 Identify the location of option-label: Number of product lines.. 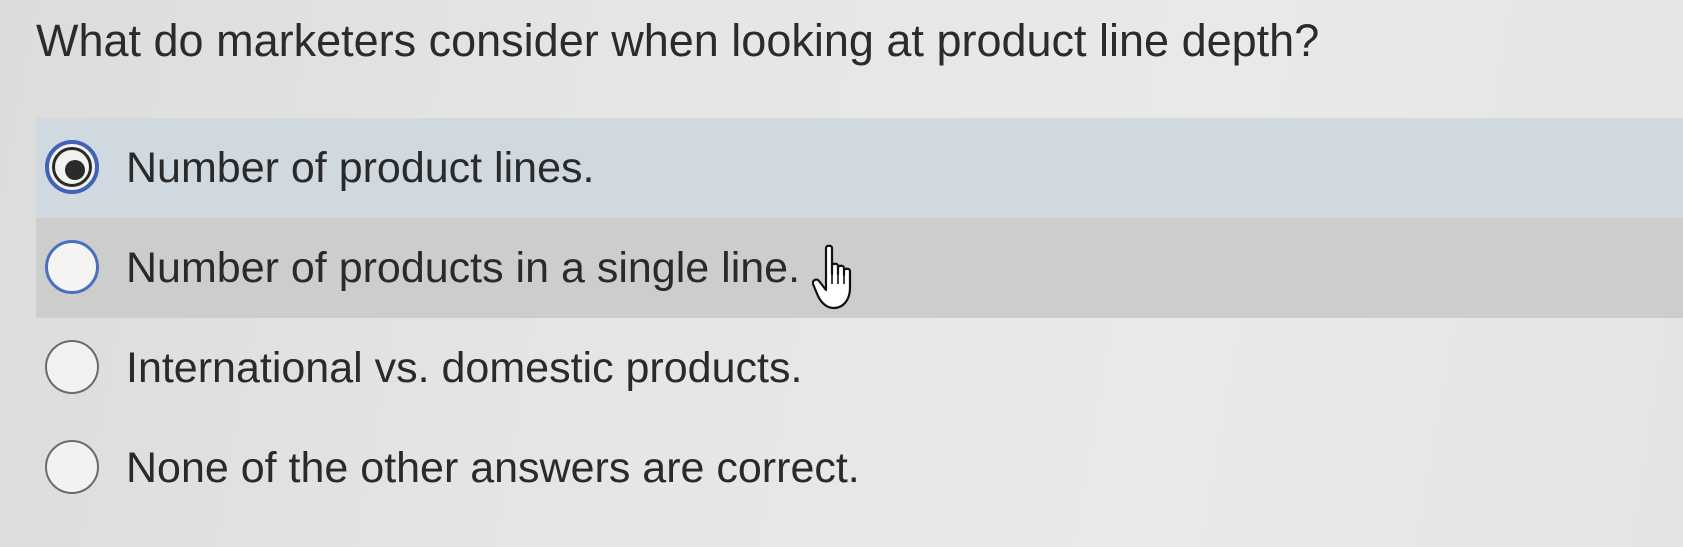
(360, 168).